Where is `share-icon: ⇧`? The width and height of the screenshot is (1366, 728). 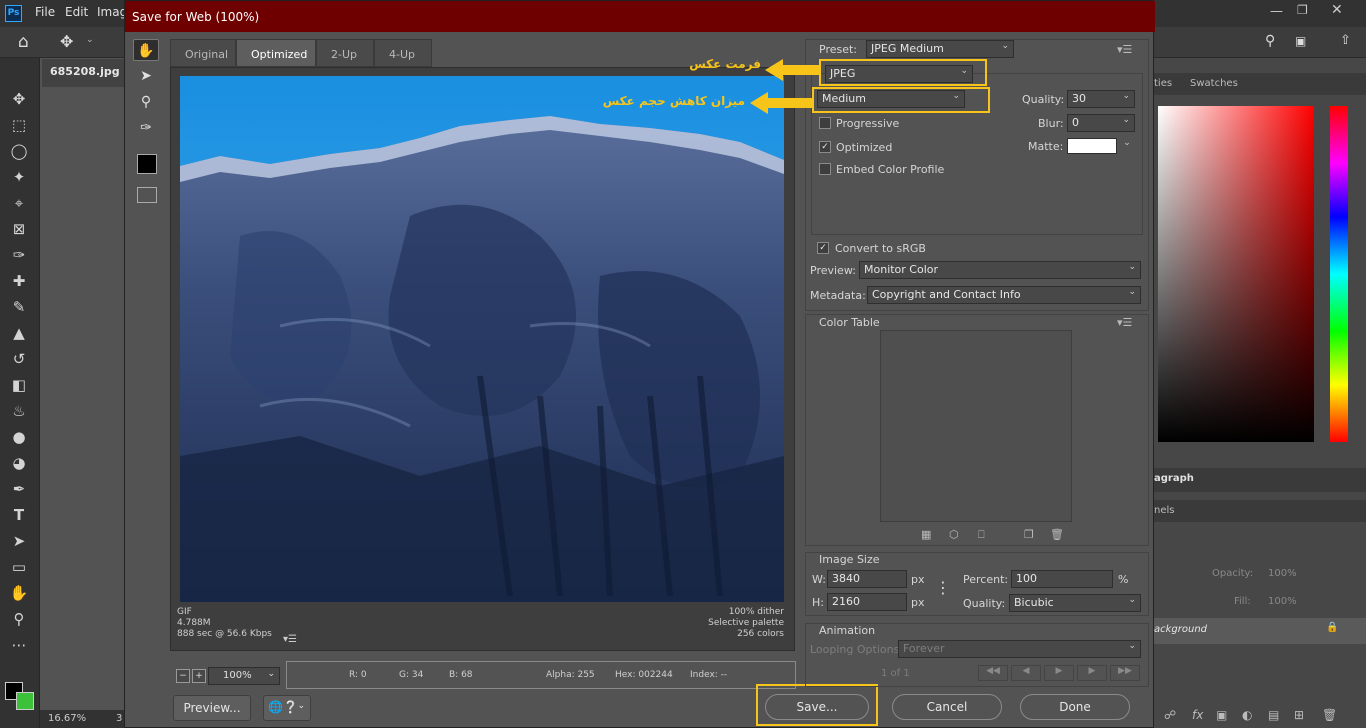 share-icon: ⇧ is located at coordinates (1345, 40).